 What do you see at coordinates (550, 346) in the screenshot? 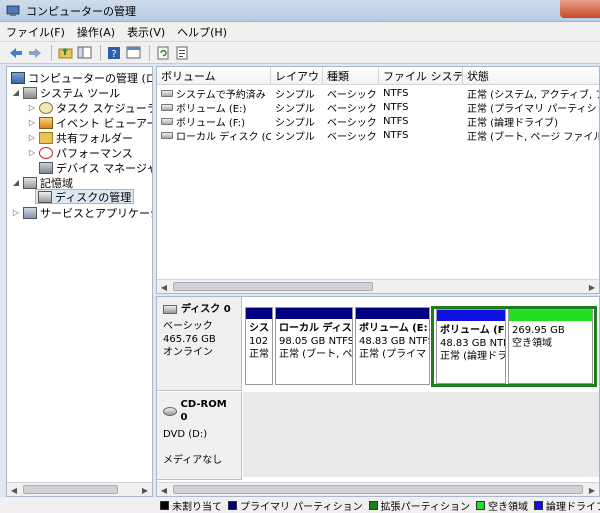
I see `partition-free-space: 269.95 GB 空き領域` at bounding box center [550, 346].